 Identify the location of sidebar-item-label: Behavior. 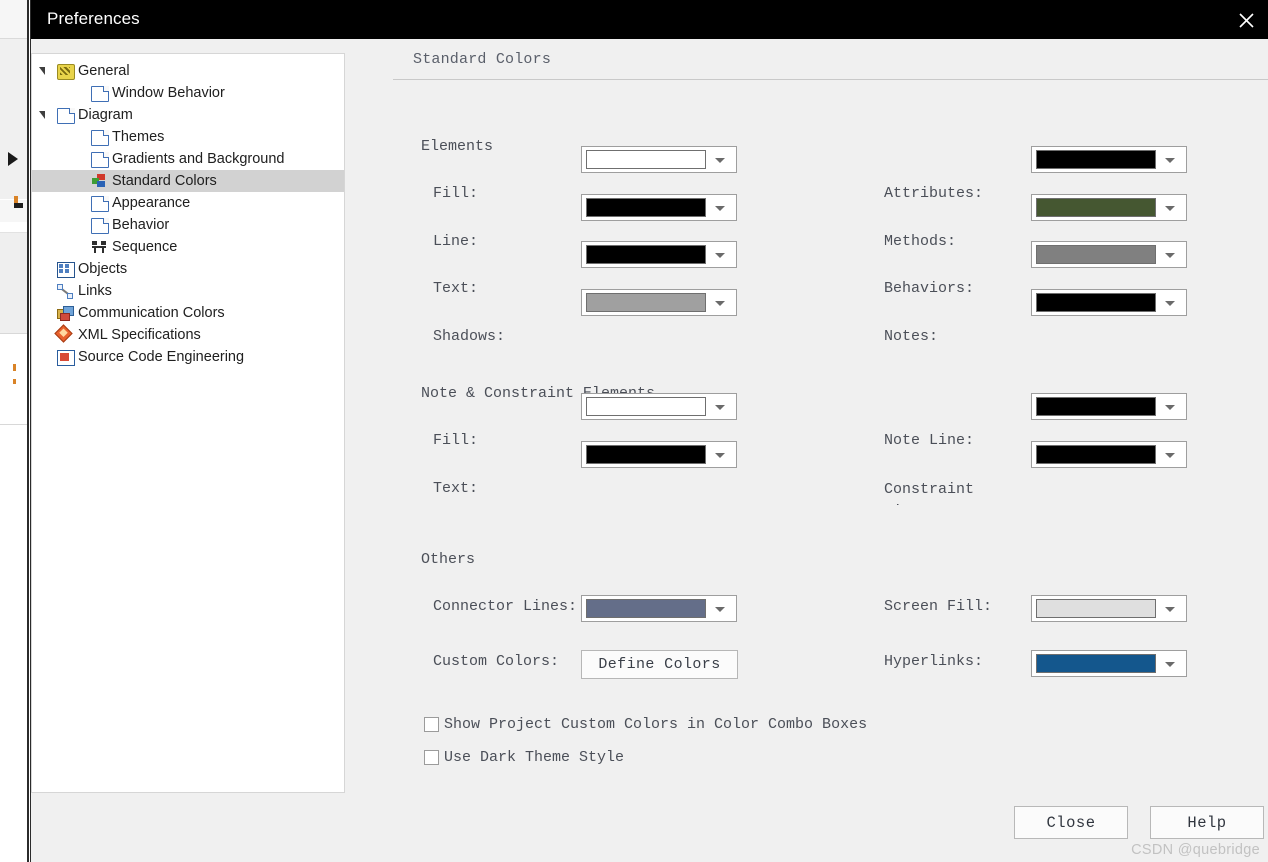
(141, 225).